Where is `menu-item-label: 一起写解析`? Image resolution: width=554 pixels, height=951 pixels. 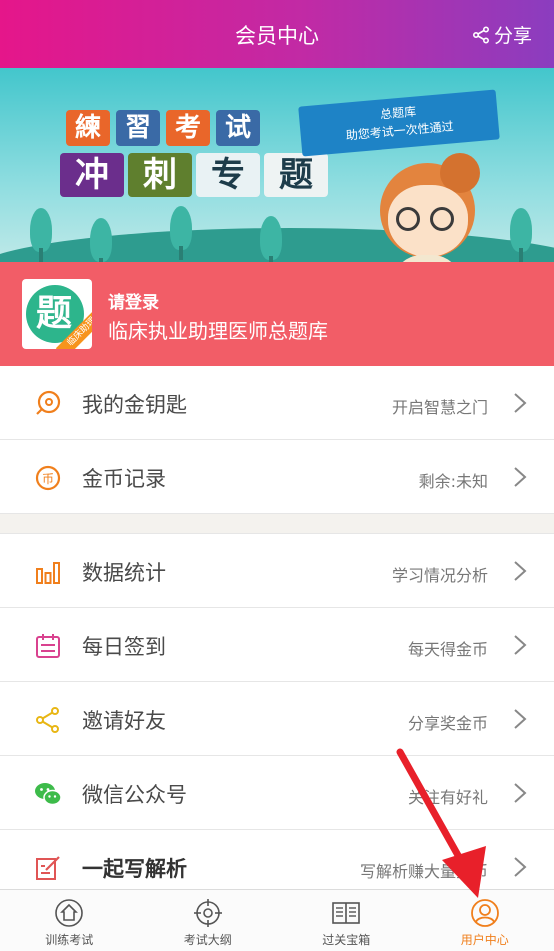 menu-item-label: 一起写解析 is located at coordinates (134, 869).